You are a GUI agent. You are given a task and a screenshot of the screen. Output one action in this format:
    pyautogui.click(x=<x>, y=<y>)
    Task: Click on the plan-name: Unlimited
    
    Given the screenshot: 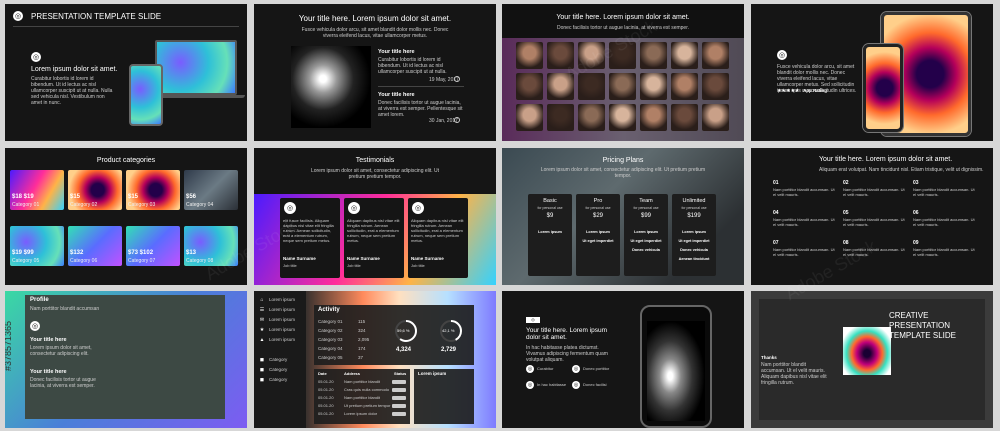 What is the action you would take?
    pyautogui.click(x=694, y=201)
    